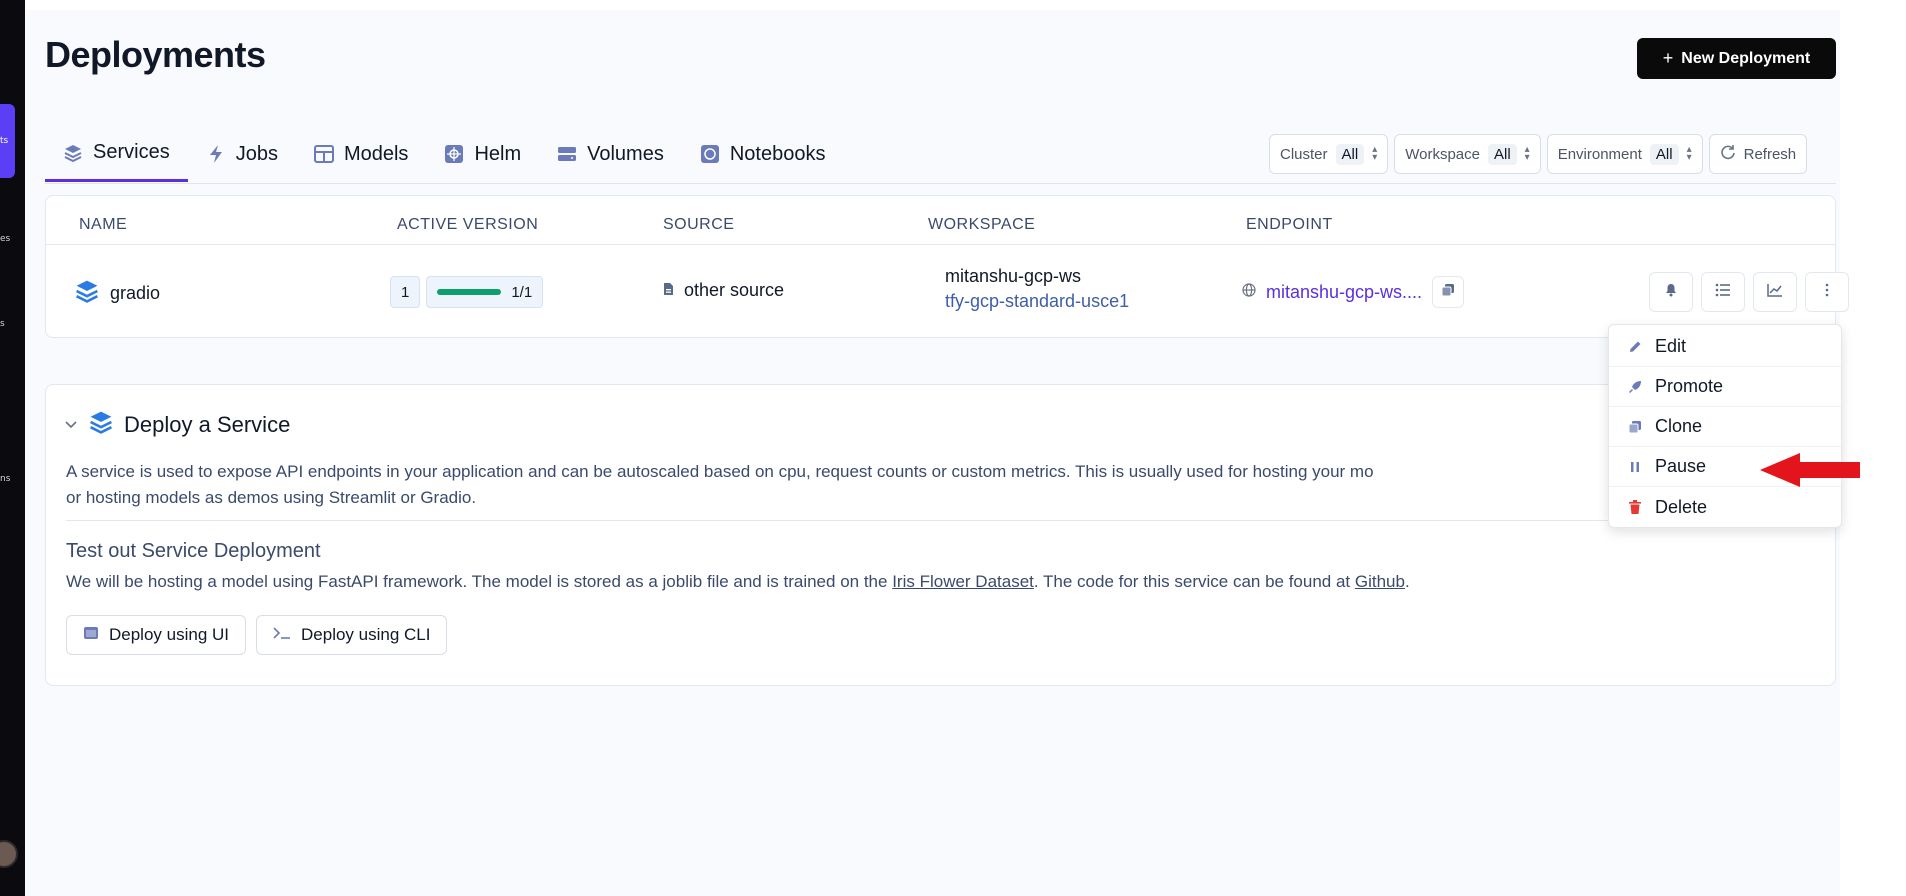 Image resolution: width=1906 pixels, height=896 pixels. What do you see at coordinates (5, 239) in the screenshot?
I see `sidebar-label-fragment: es` at bounding box center [5, 239].